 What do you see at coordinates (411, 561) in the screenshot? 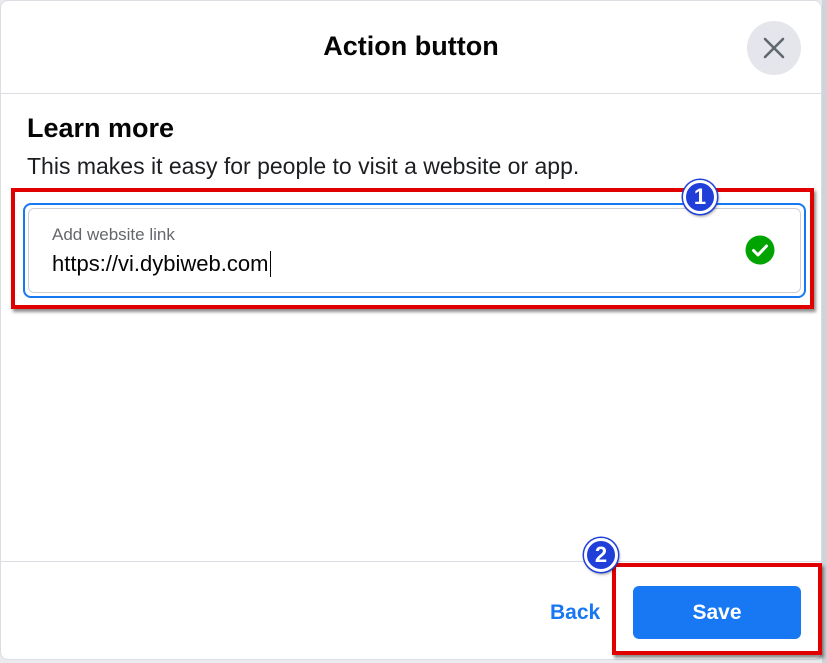
I see `footer-divider` at bounding box center [411, 561].